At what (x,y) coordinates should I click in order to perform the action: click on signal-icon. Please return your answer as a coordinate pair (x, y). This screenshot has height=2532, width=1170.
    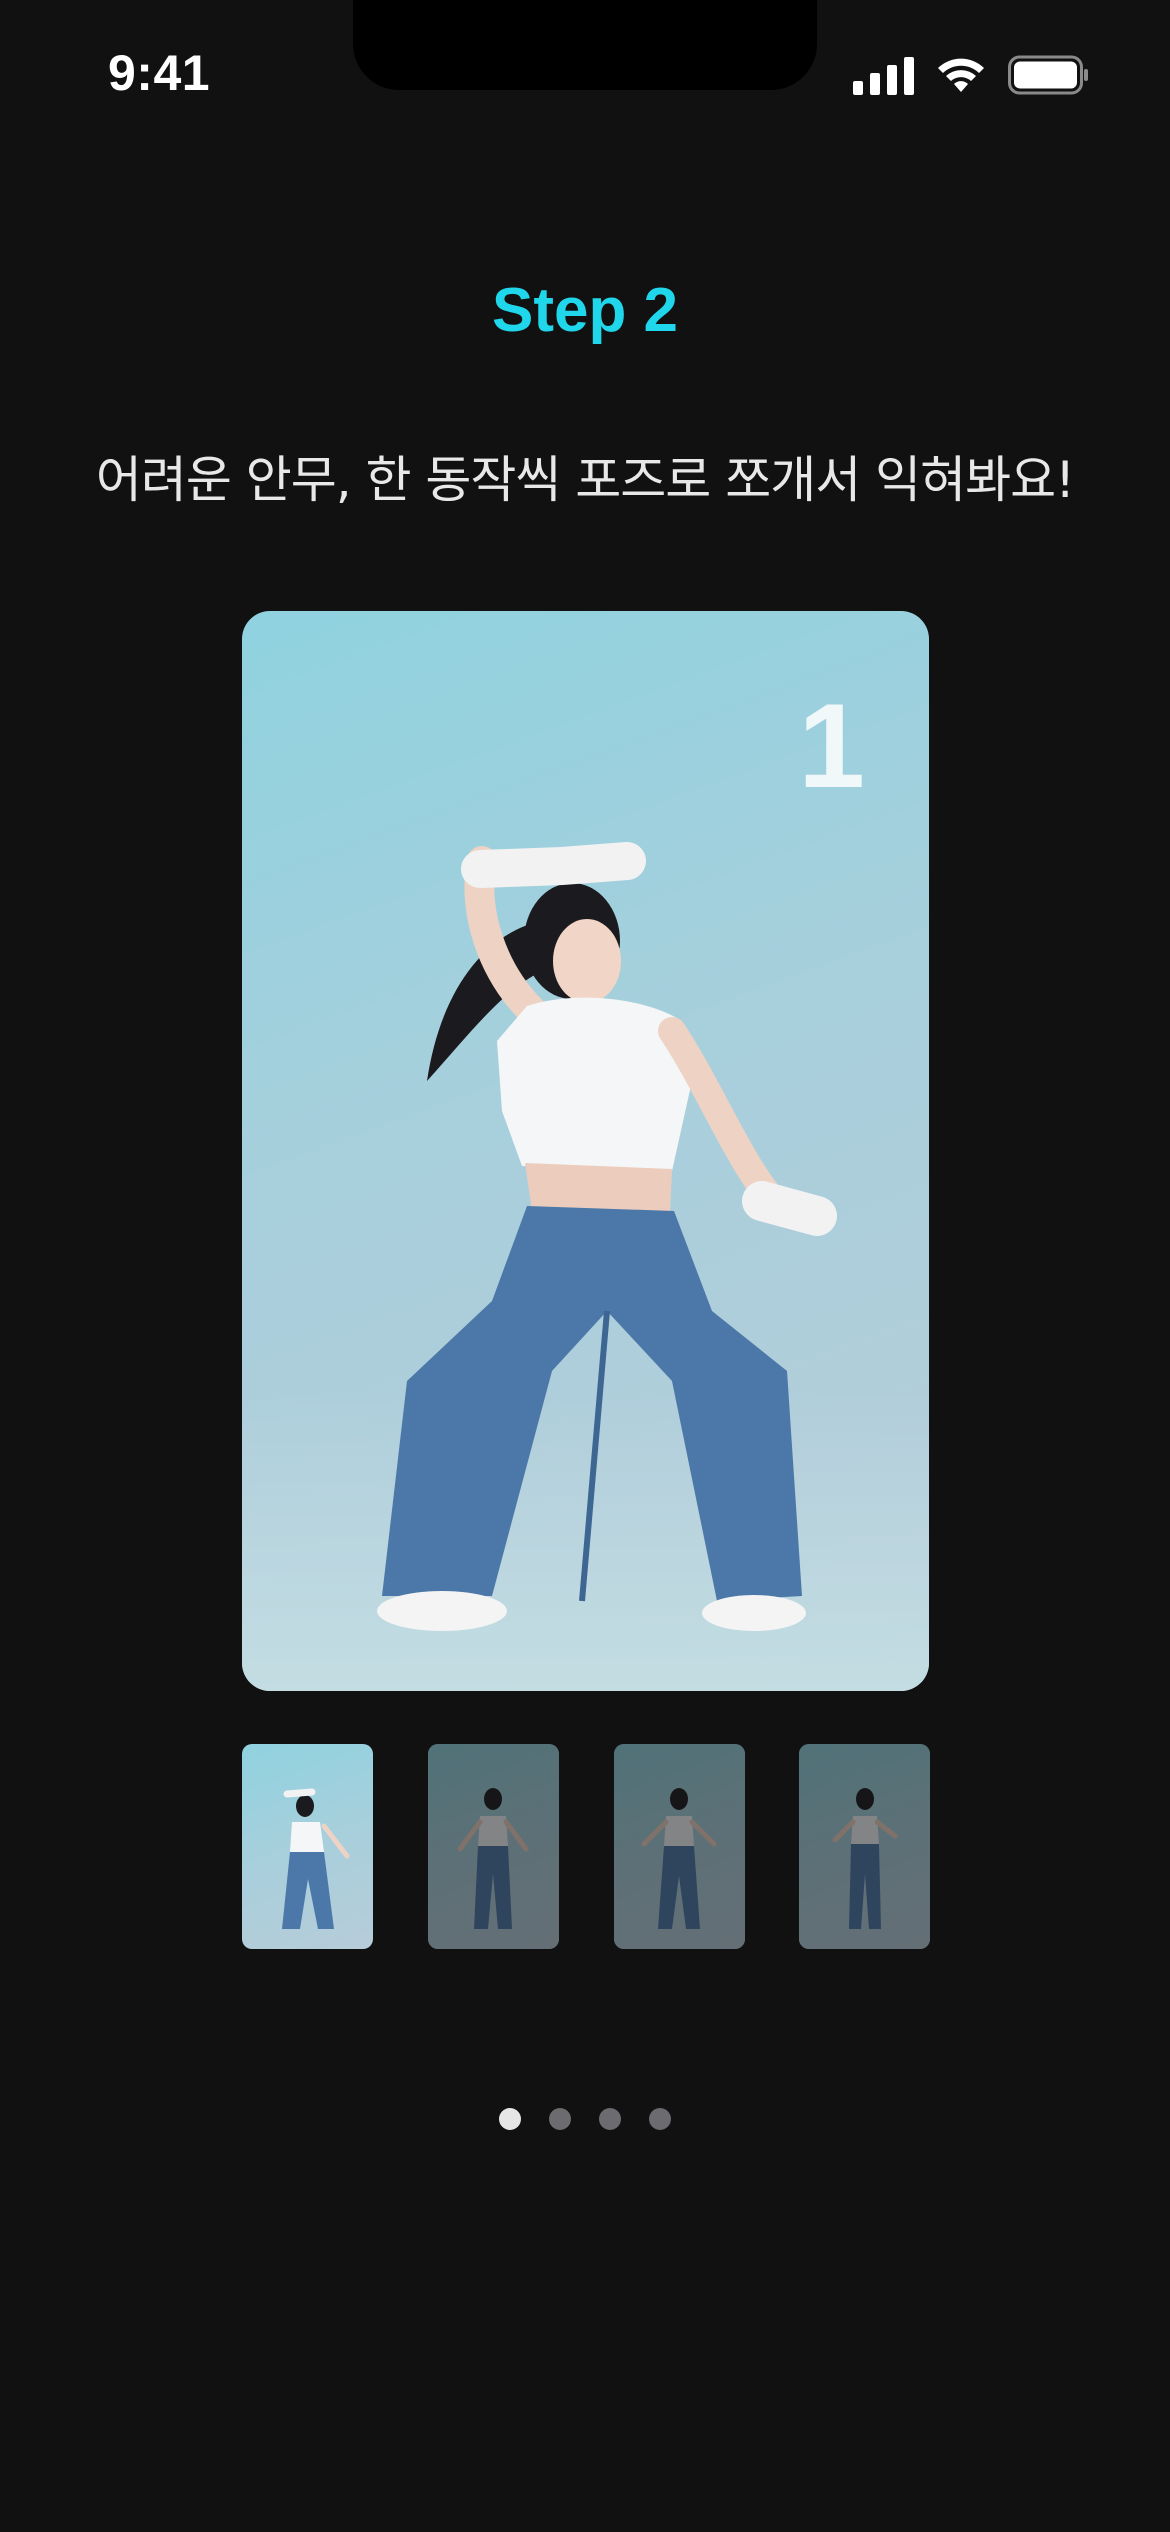
    Looking at the image, I should click on (883, 75).